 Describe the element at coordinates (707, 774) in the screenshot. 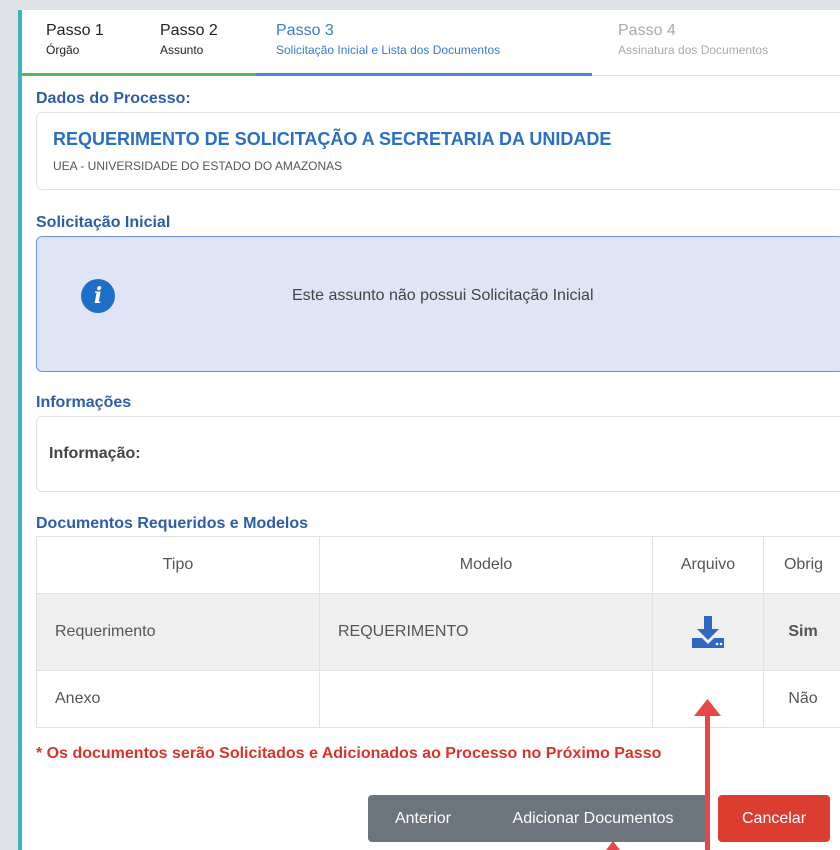

I see `annotation-arrow-up` at that location.